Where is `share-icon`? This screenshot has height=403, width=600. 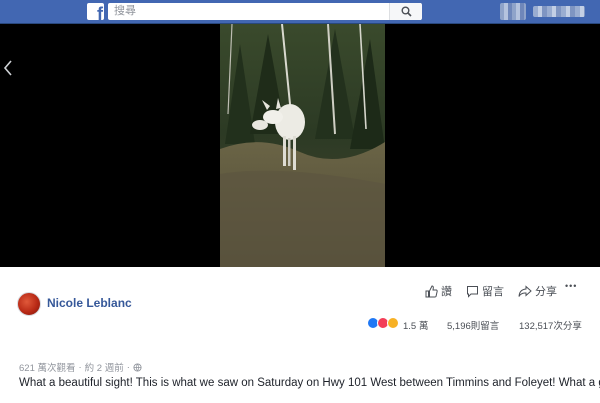 share-icon is located at coordinates (525, 290).